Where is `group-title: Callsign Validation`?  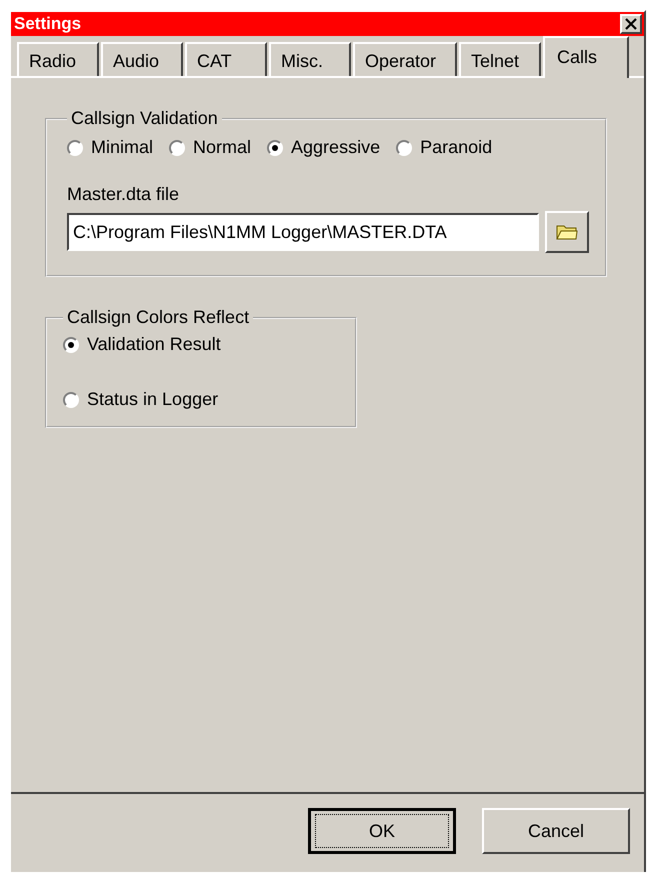 group-title: Callsign Validation is located at coordinates (144, 118).